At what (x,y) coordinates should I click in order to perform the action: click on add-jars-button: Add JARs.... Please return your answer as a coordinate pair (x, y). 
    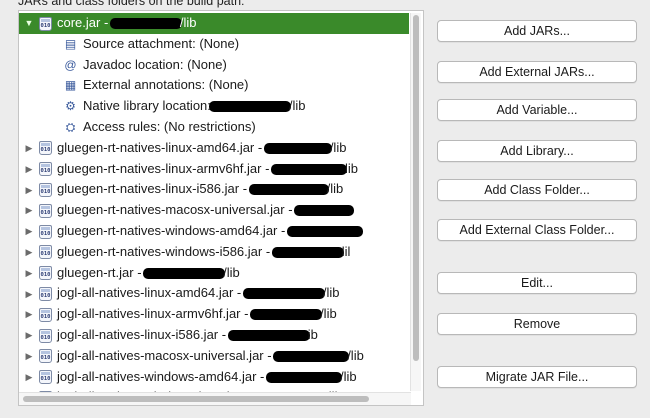
    Looking at the image, I should click on (537, 31).